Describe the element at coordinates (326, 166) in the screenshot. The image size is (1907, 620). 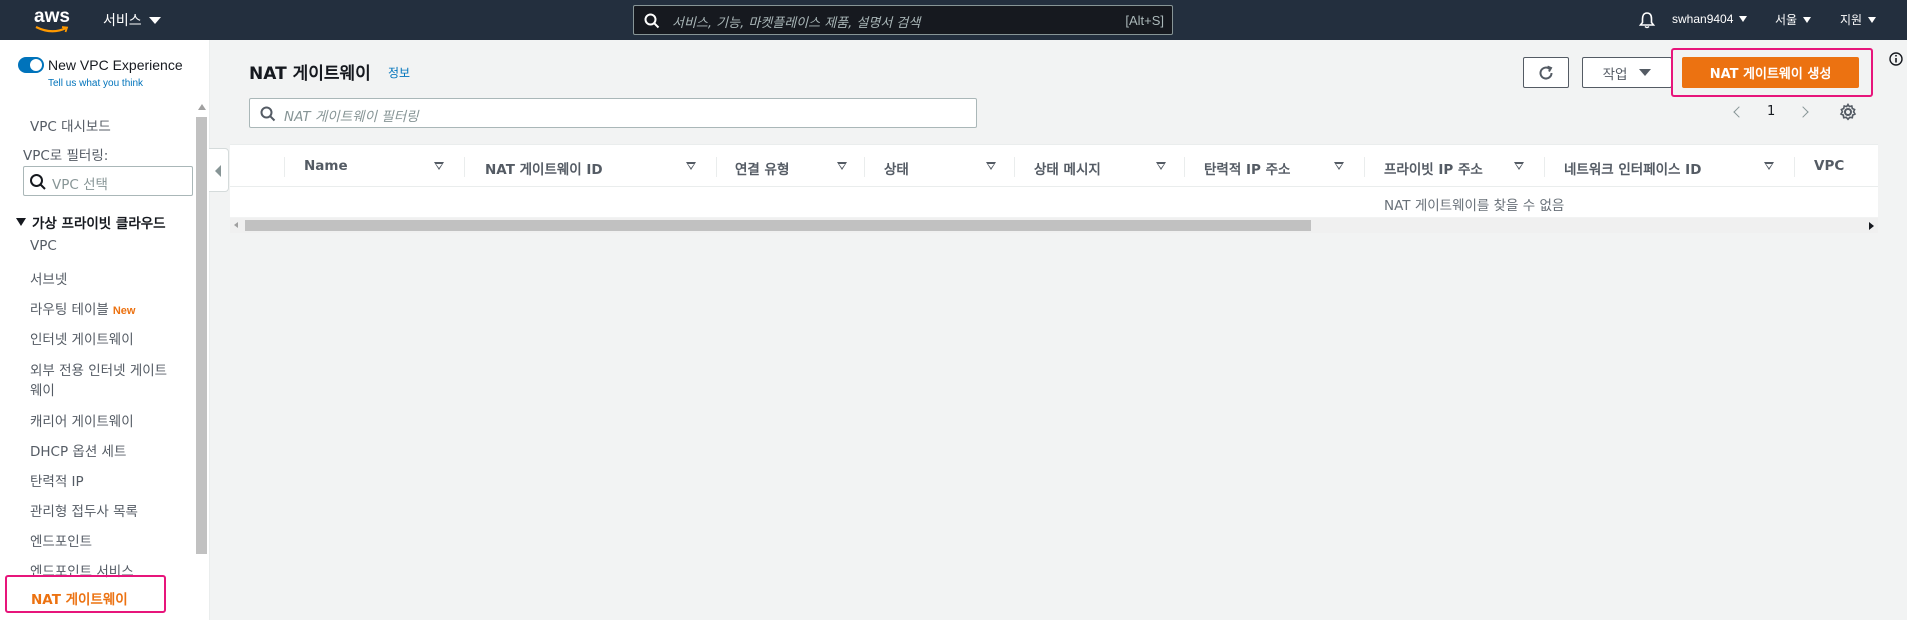
I see `column-name: Name` at that location.